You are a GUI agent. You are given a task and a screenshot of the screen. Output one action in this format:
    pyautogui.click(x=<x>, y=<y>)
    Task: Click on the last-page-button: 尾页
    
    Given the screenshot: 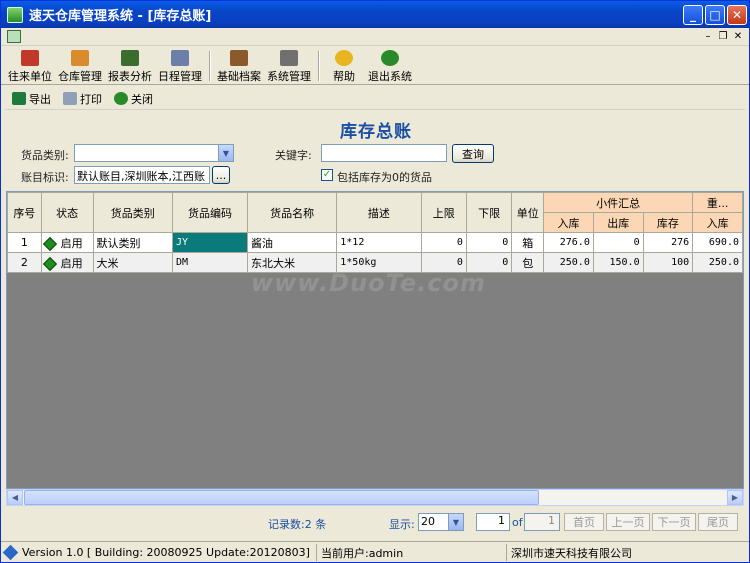 What is the action you would take?
    pyautogui.click(x=718, y=522)
    